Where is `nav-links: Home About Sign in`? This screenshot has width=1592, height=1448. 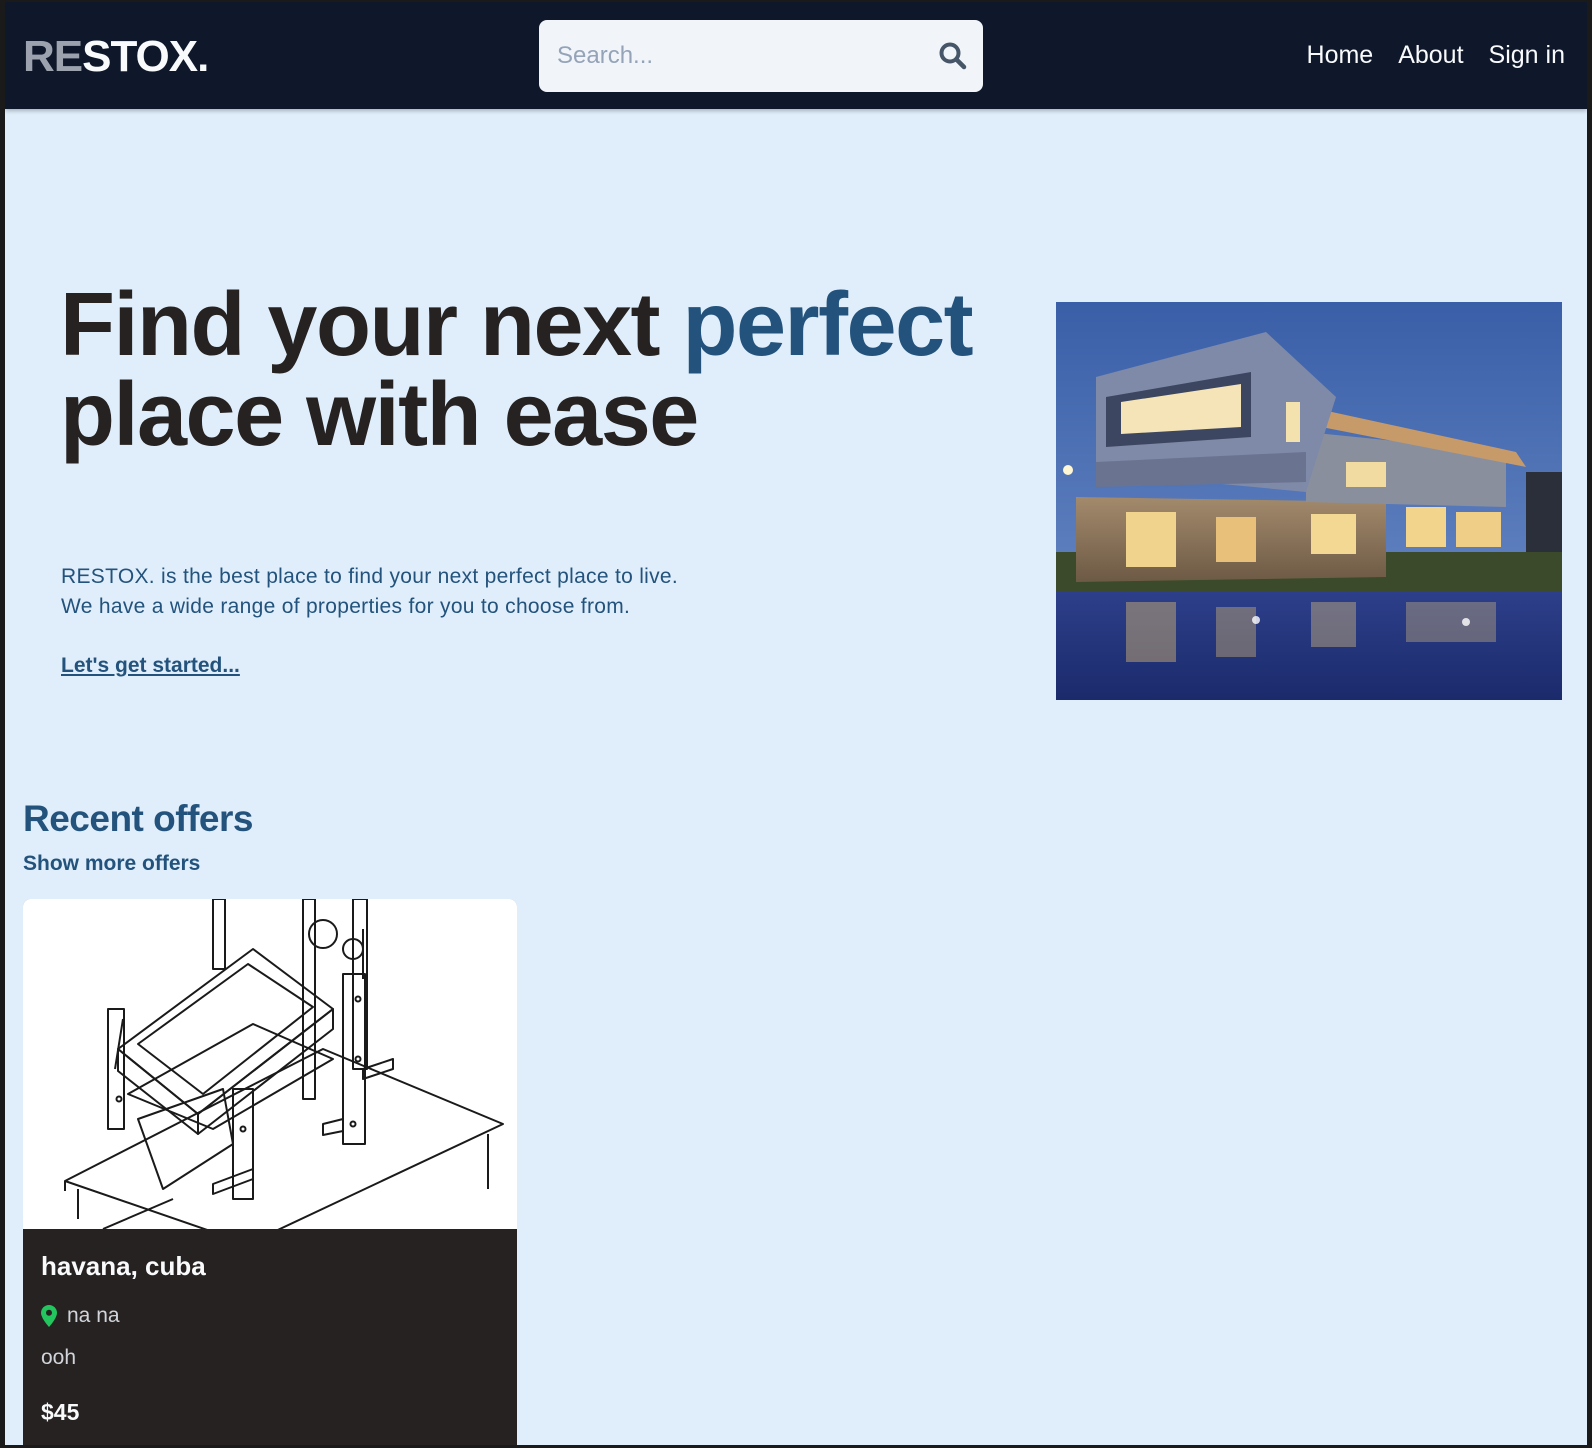
nav-links: Home About Sign in is located at coordinates (1436, 55).